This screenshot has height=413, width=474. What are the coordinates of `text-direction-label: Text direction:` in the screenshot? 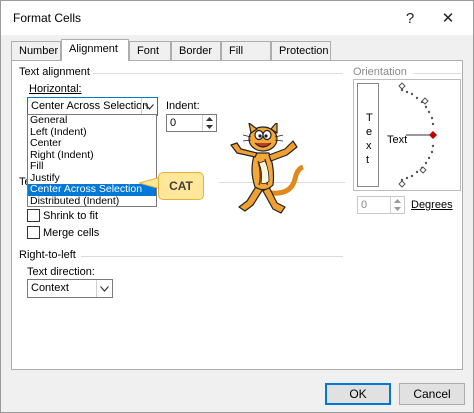 It's located at (61, 272).